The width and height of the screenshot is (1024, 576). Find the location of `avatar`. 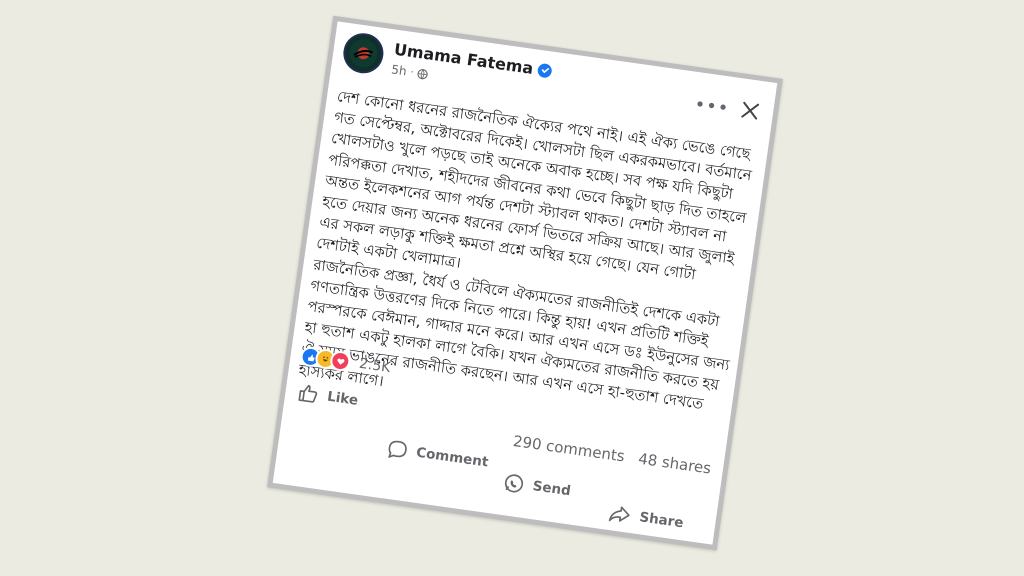

avatar is located at coordinates (363, 53).